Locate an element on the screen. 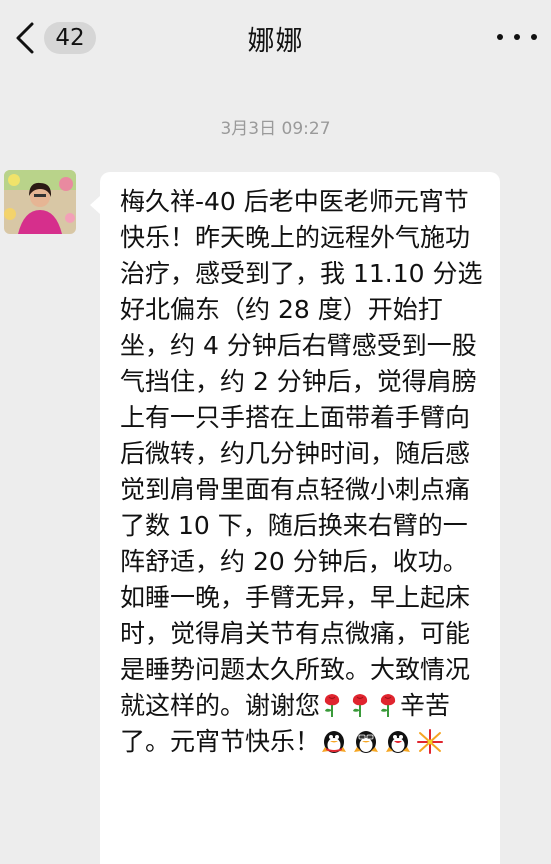 The width and height of the screenshot is (551, 864). rose-emoji-group is located at coordinates (360, 705).